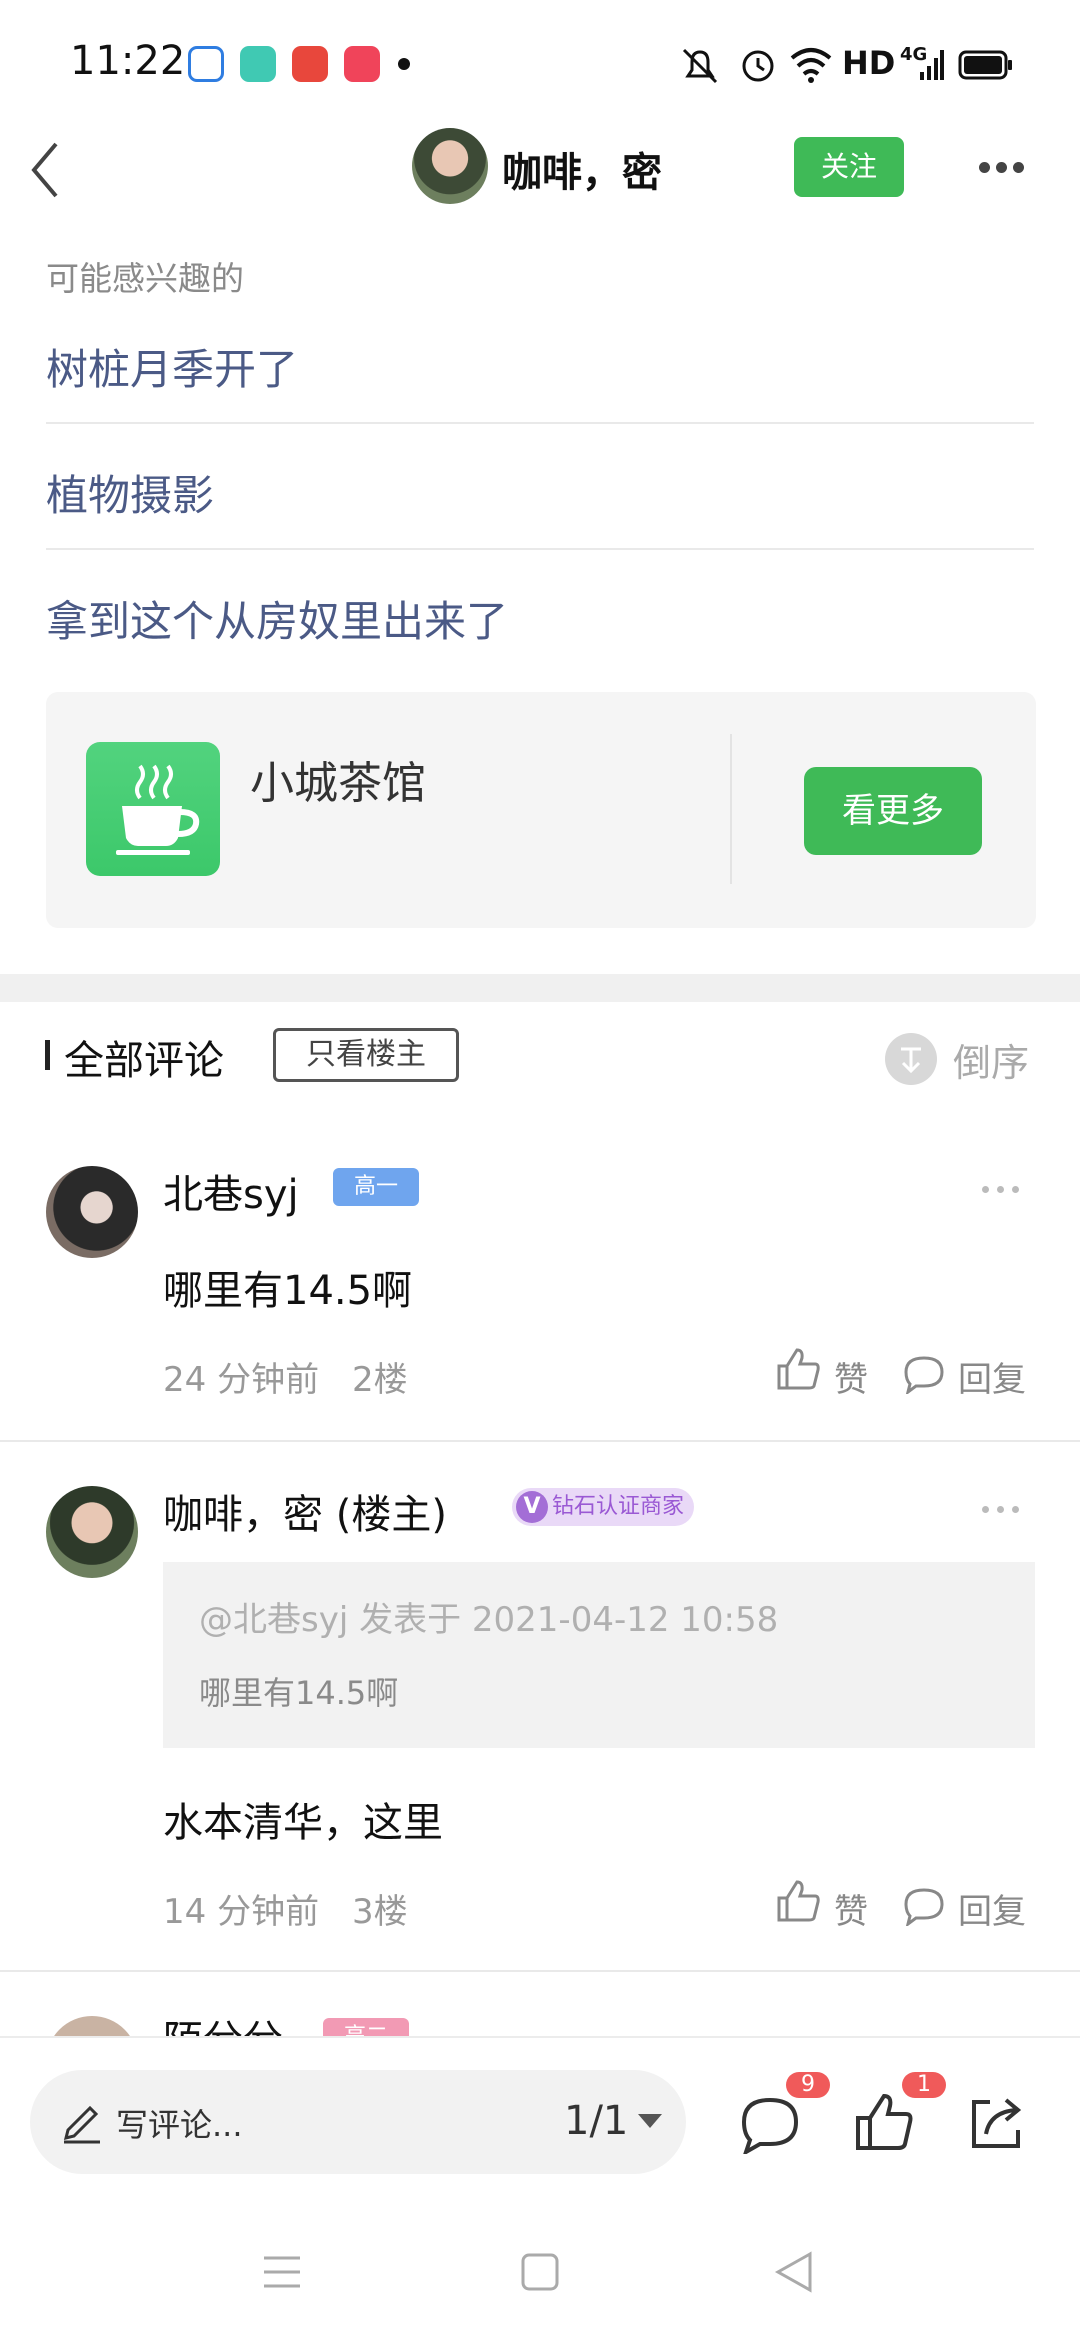 The image size is (1080, 2342). I want to click on network-hd-label: HD, so click(869, 63).